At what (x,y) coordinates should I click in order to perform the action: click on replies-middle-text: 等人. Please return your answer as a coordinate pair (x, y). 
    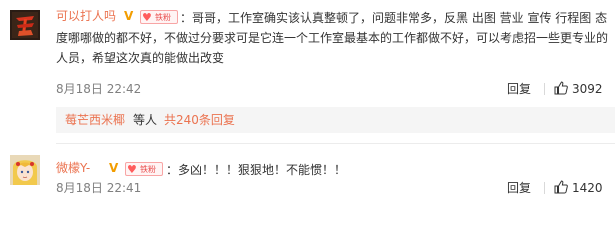
    Looking at the image, I should click on (145, 120).